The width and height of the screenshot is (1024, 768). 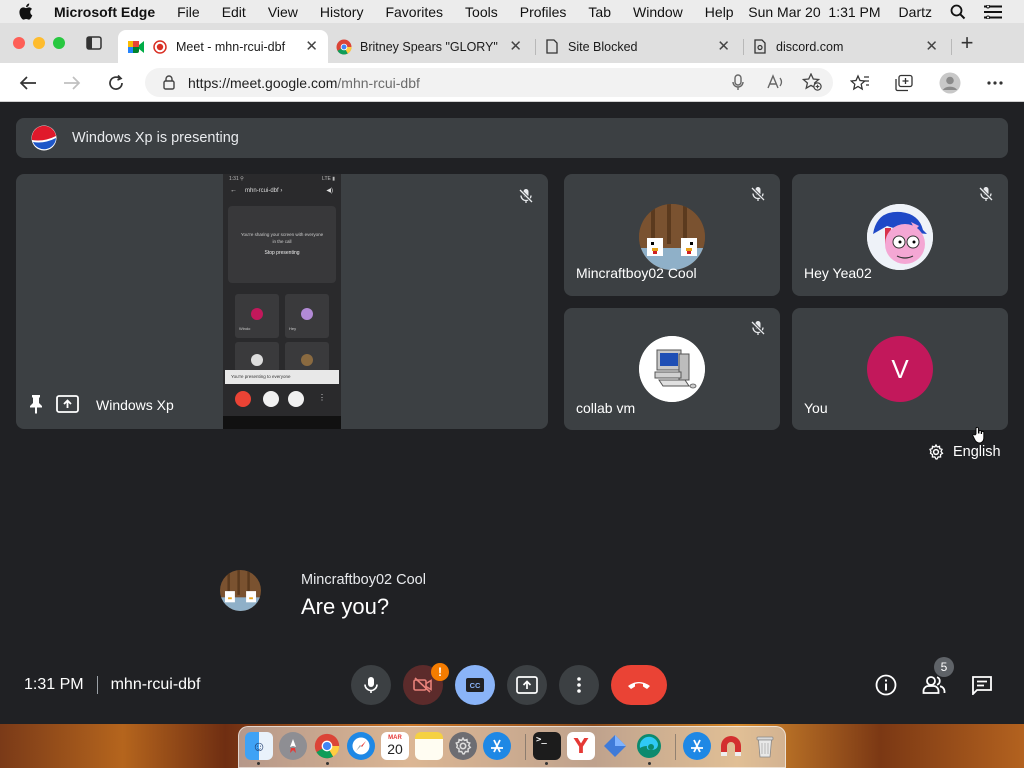 I want to click on finder-icon: ☺, so click(x=259, y=746).